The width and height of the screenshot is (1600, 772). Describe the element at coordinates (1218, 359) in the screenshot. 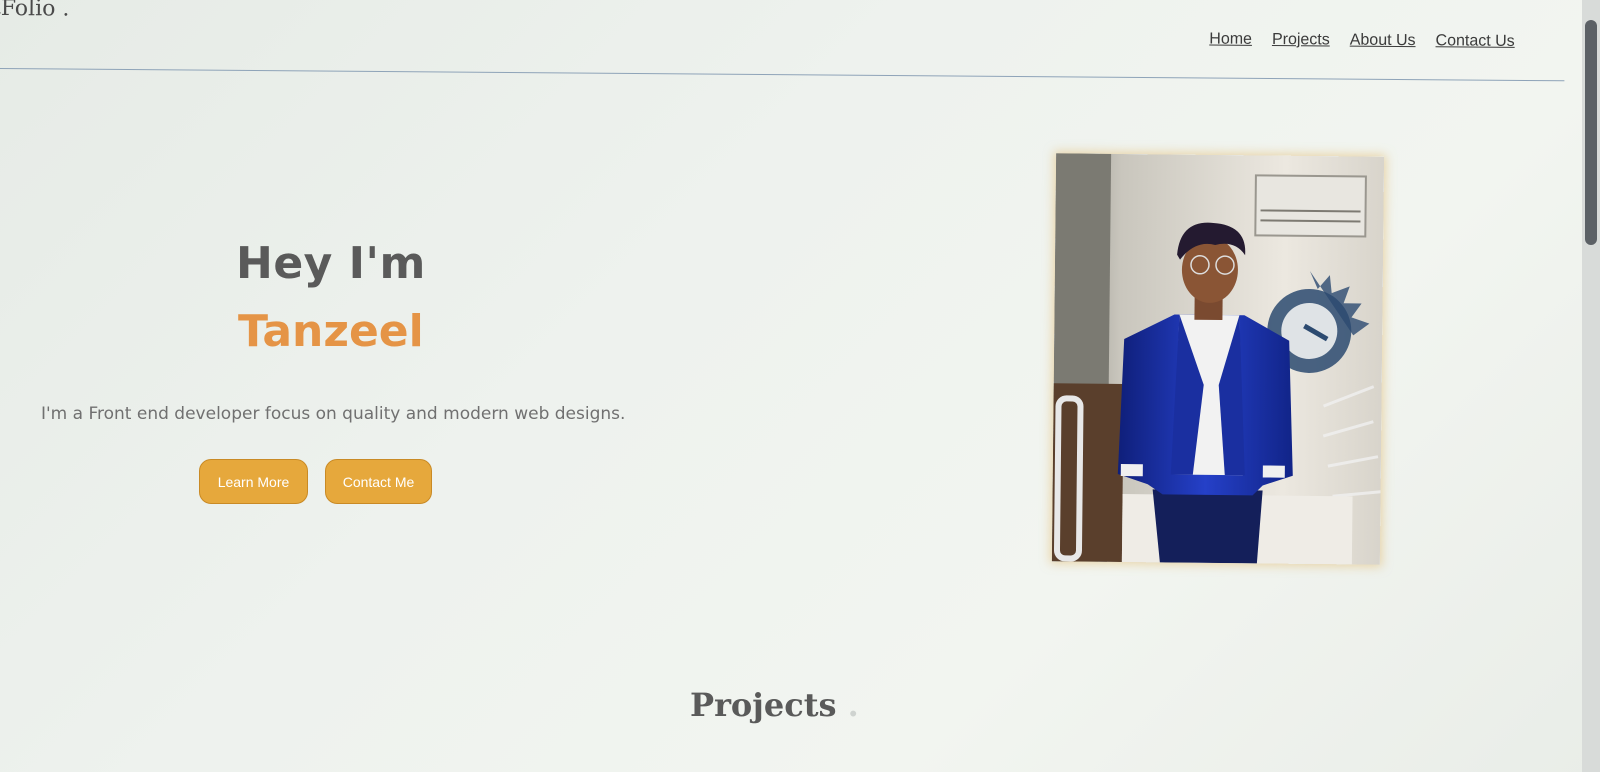

I see `profile-photo` at that location.